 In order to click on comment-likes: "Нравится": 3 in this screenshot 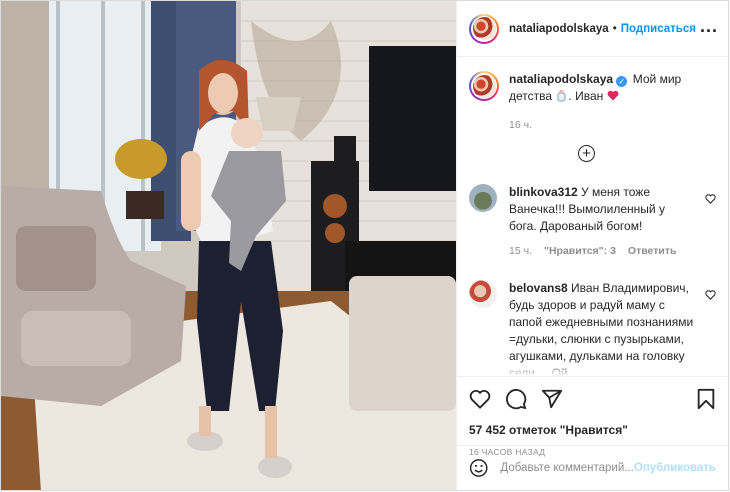, I will do `click(580, 251)`.